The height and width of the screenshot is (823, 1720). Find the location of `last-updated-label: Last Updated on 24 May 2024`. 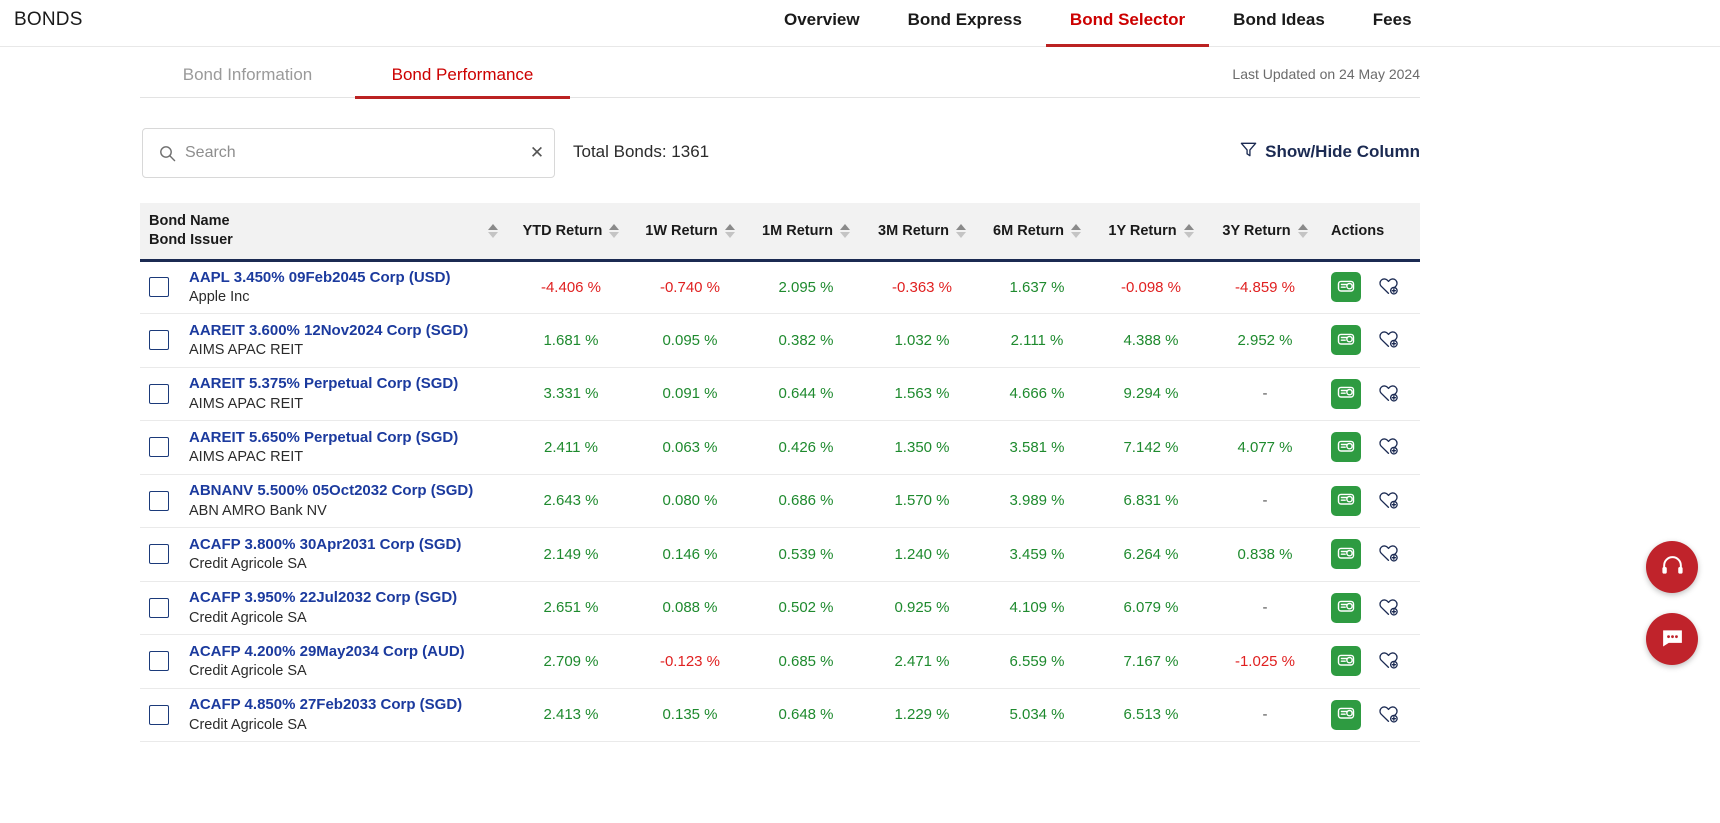

last-updated-label: Last Updated on 24 May 2024 is located at coordinates (1326, 74).